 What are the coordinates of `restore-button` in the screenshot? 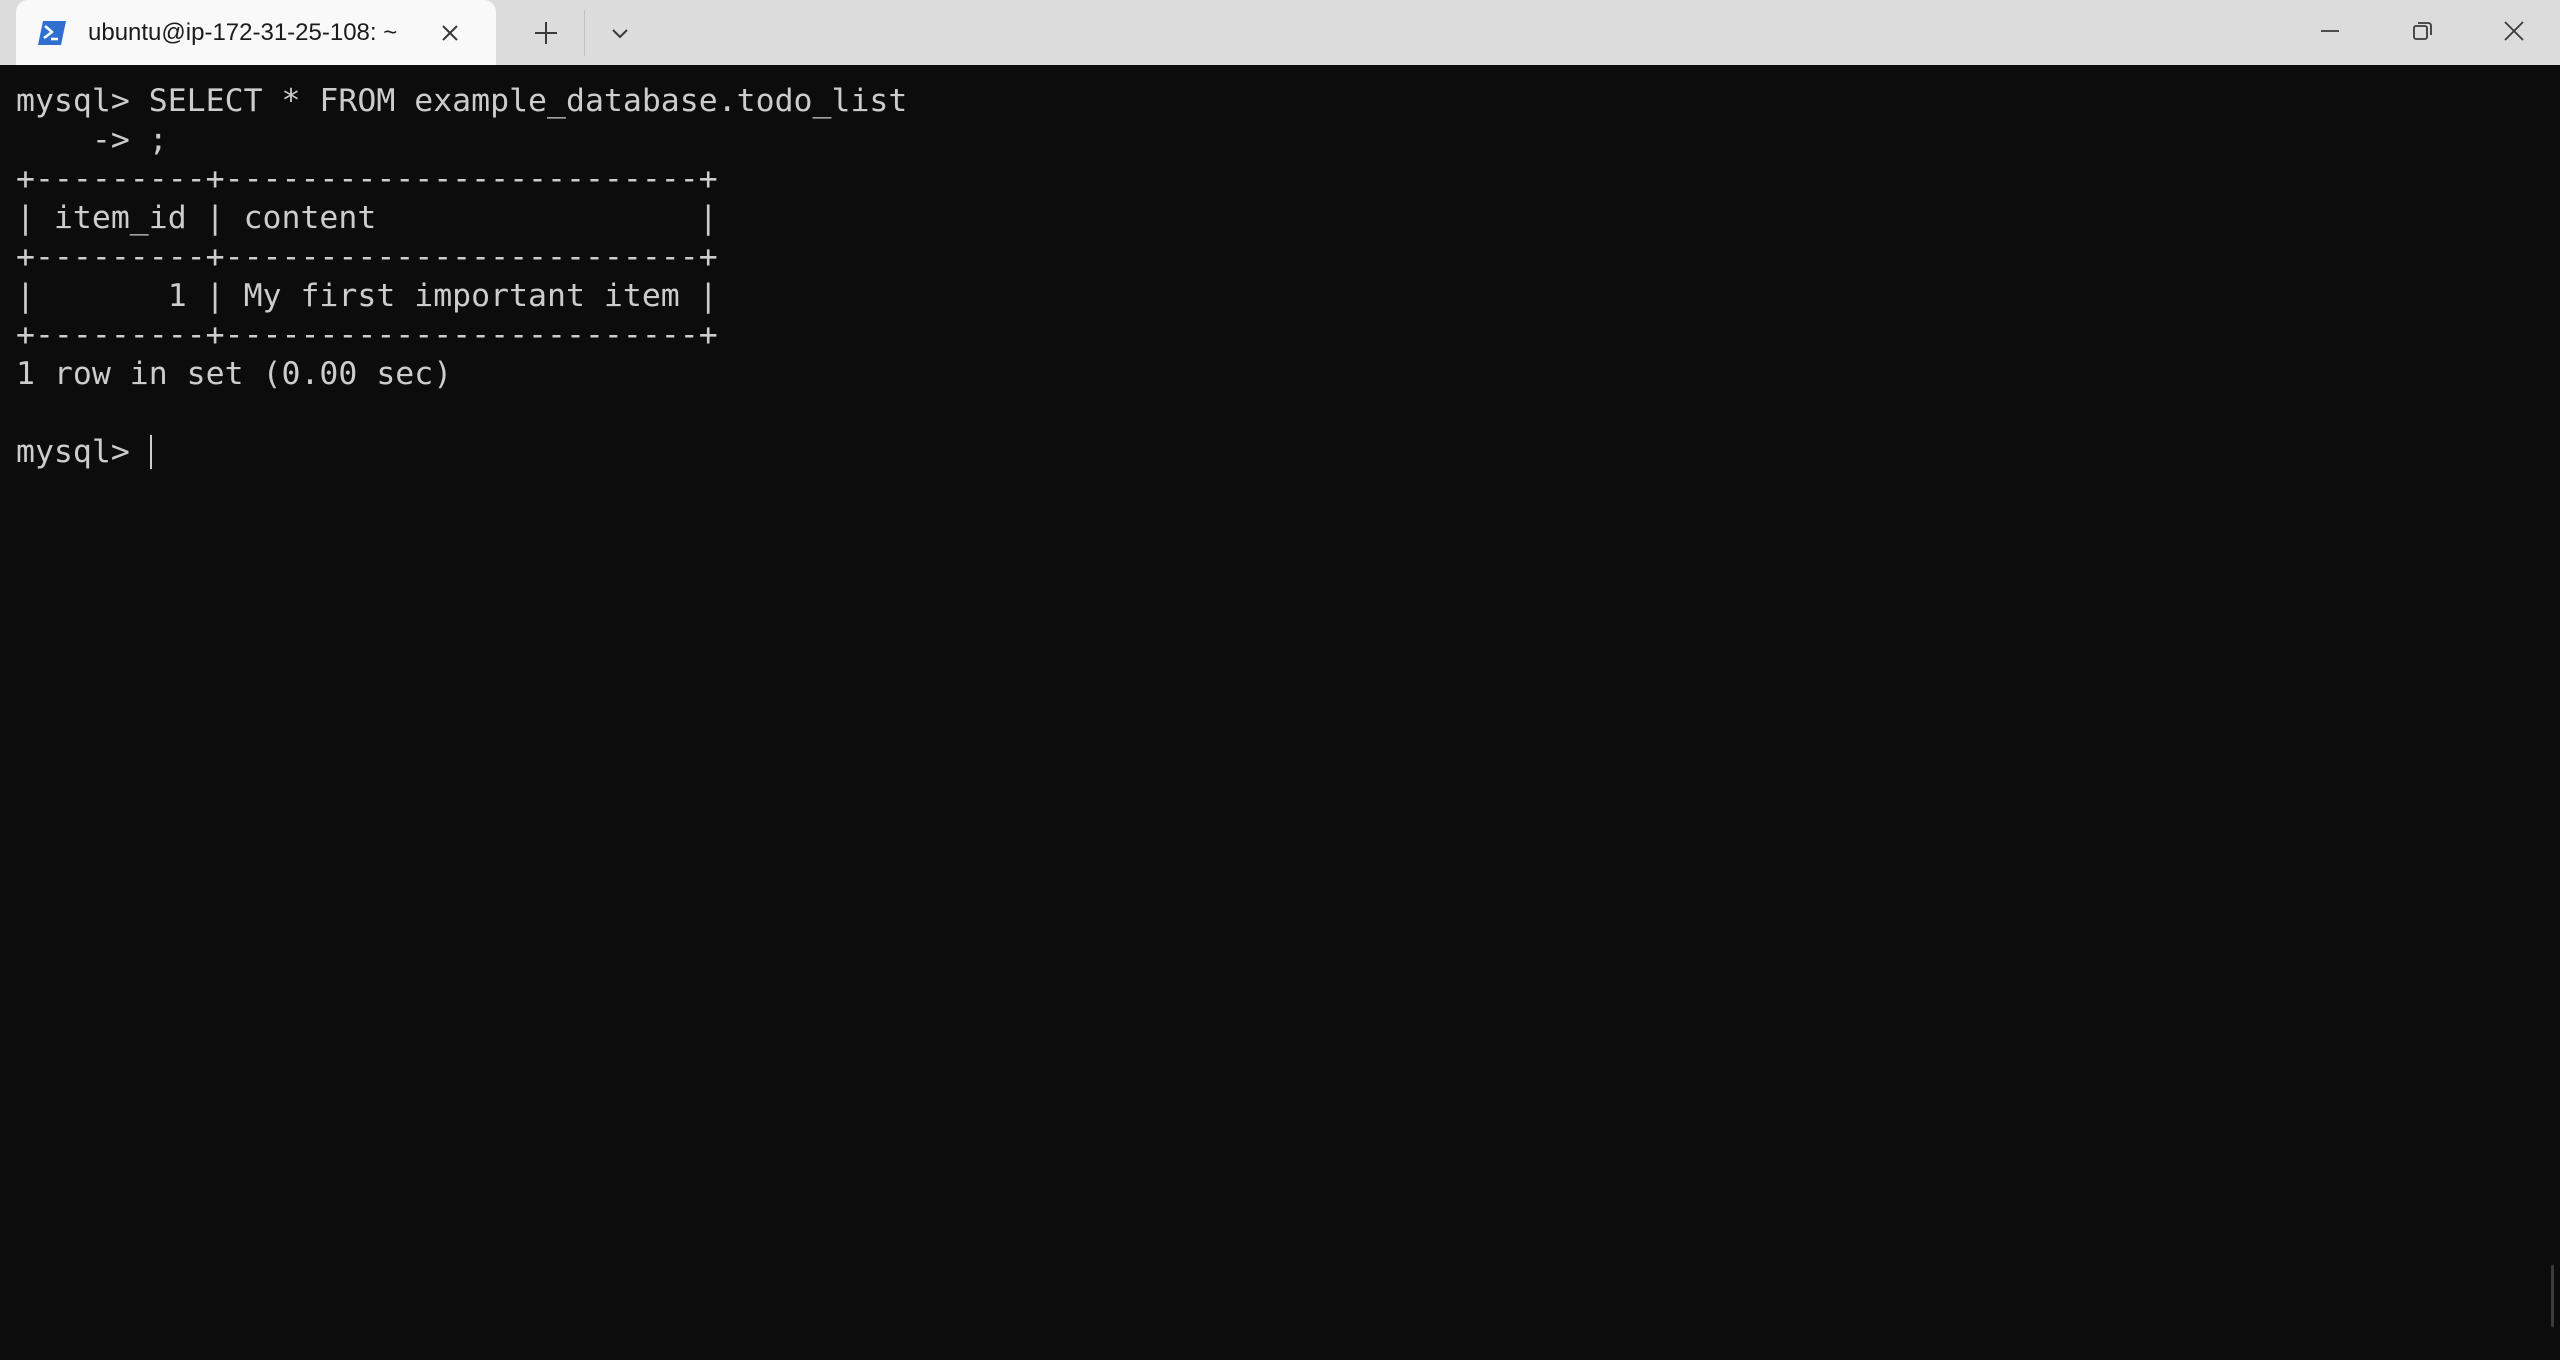 It's located at (2422, 31).